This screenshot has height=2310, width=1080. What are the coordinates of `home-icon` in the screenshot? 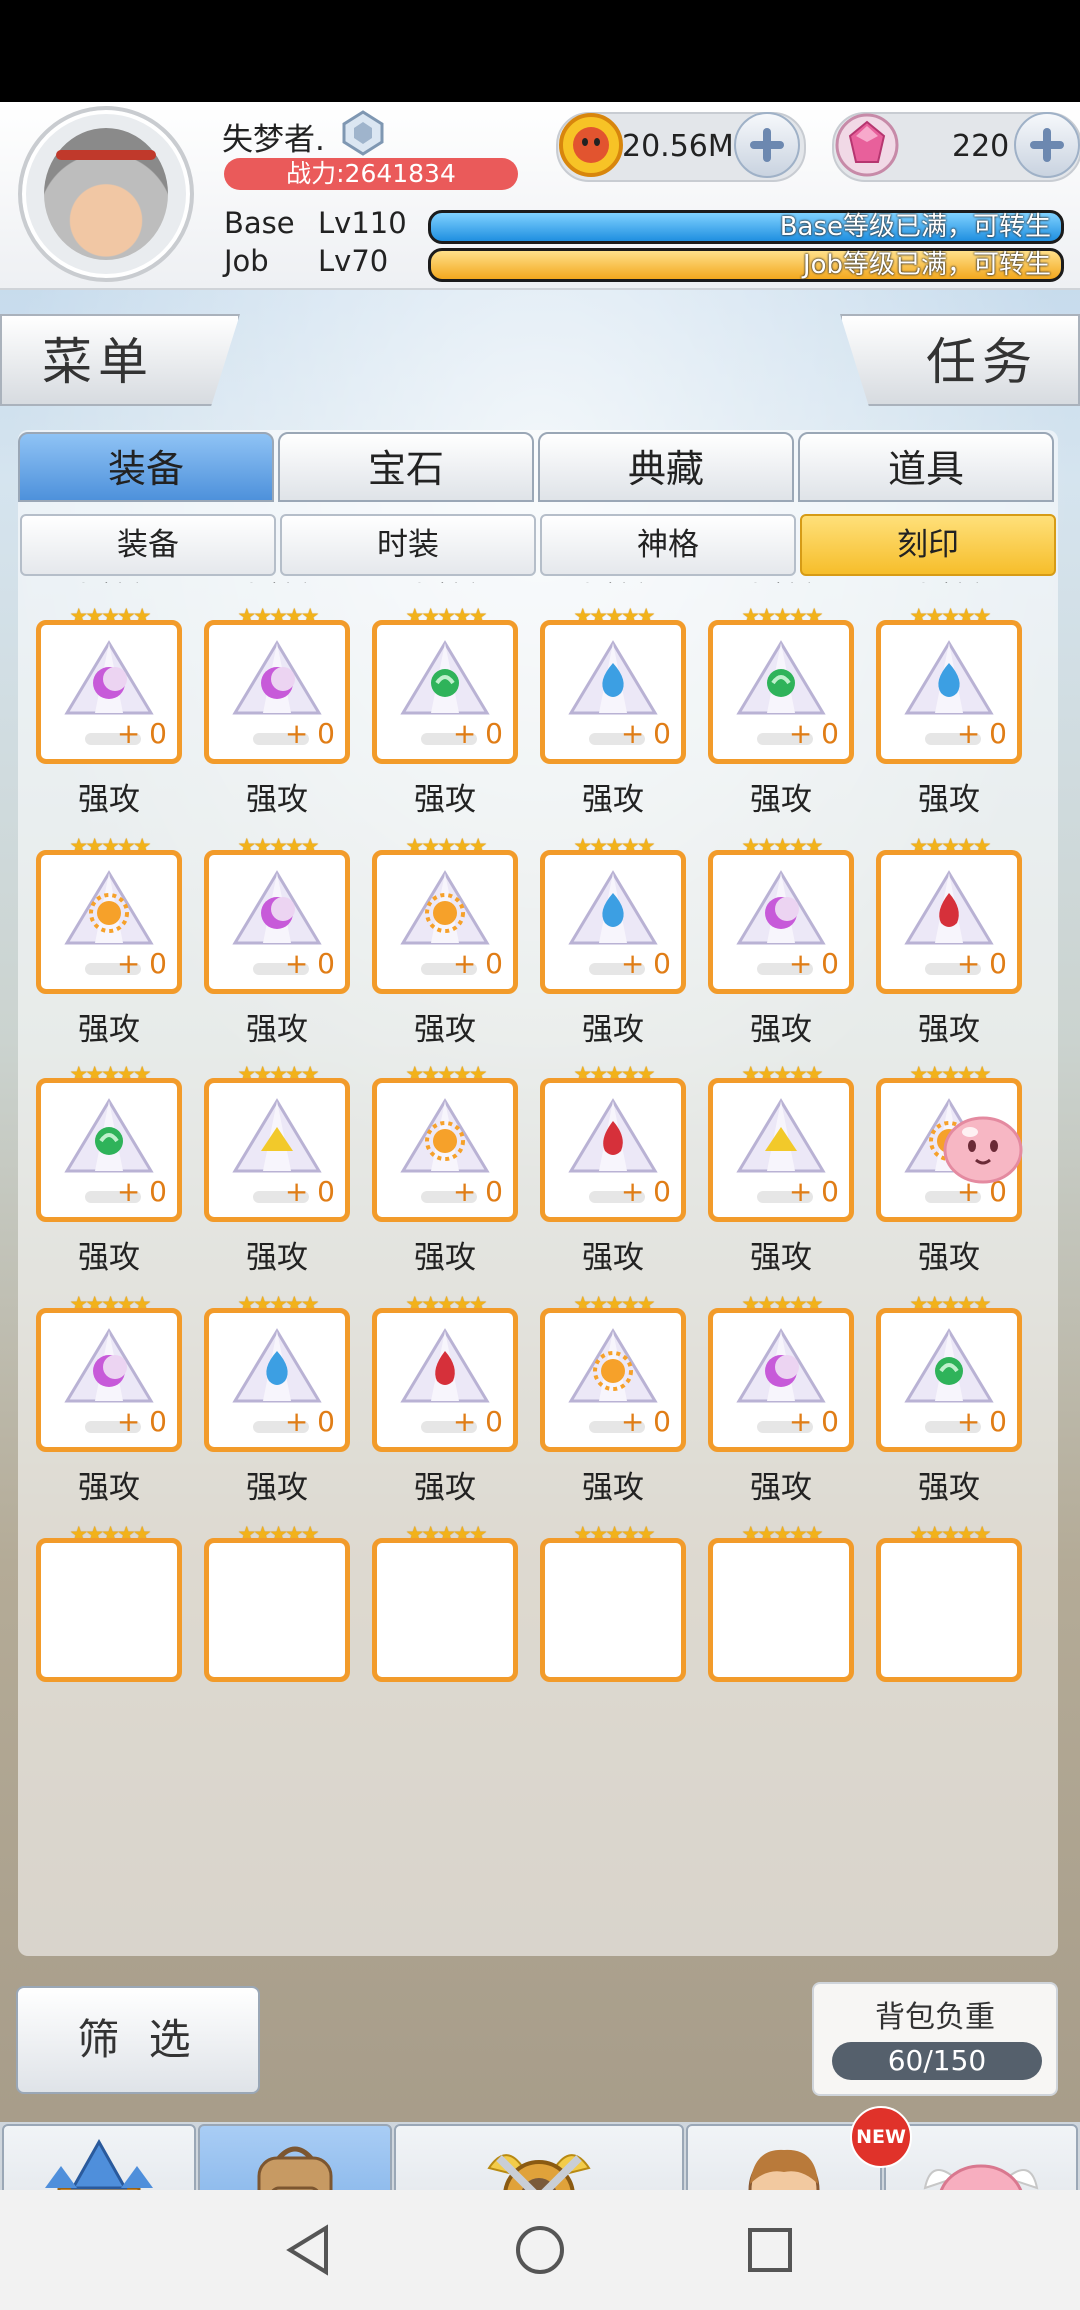 It's located at (540, 2250).